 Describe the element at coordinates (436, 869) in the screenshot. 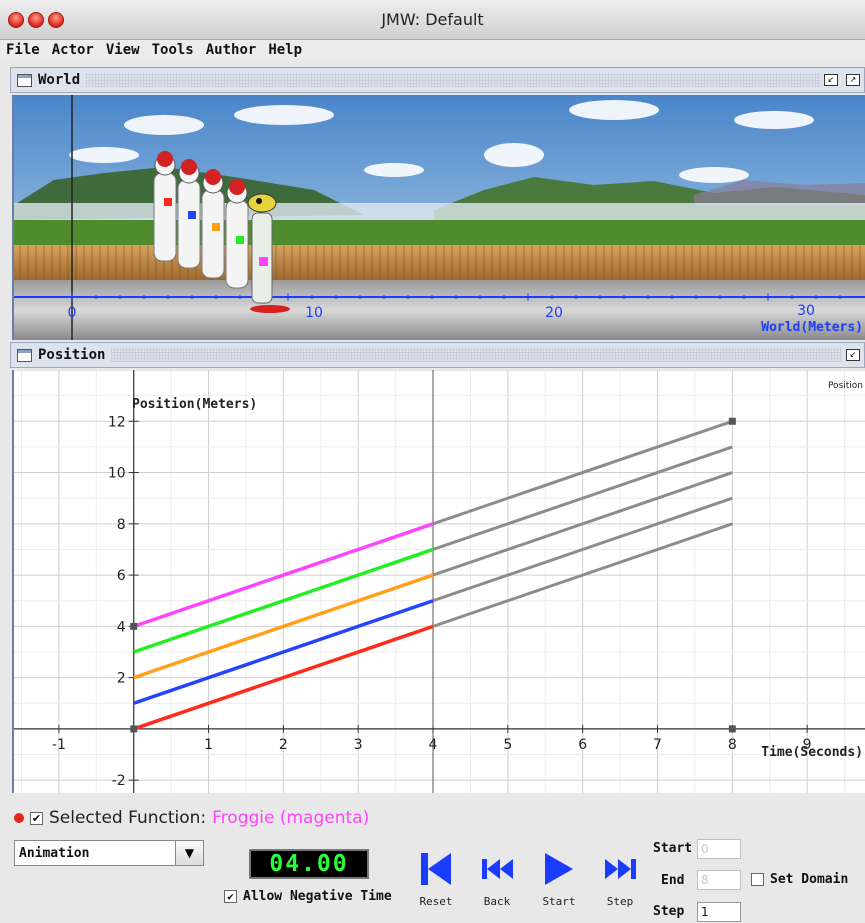

I see `reset-icon` at that location.